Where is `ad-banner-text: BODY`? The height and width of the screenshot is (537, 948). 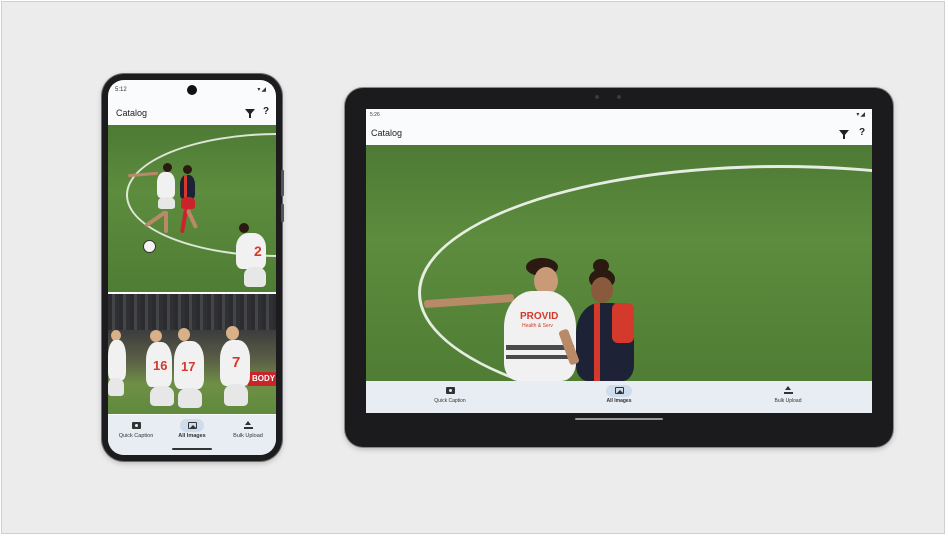 ad-banner-text: BODY is located at coordinates (264, 378).